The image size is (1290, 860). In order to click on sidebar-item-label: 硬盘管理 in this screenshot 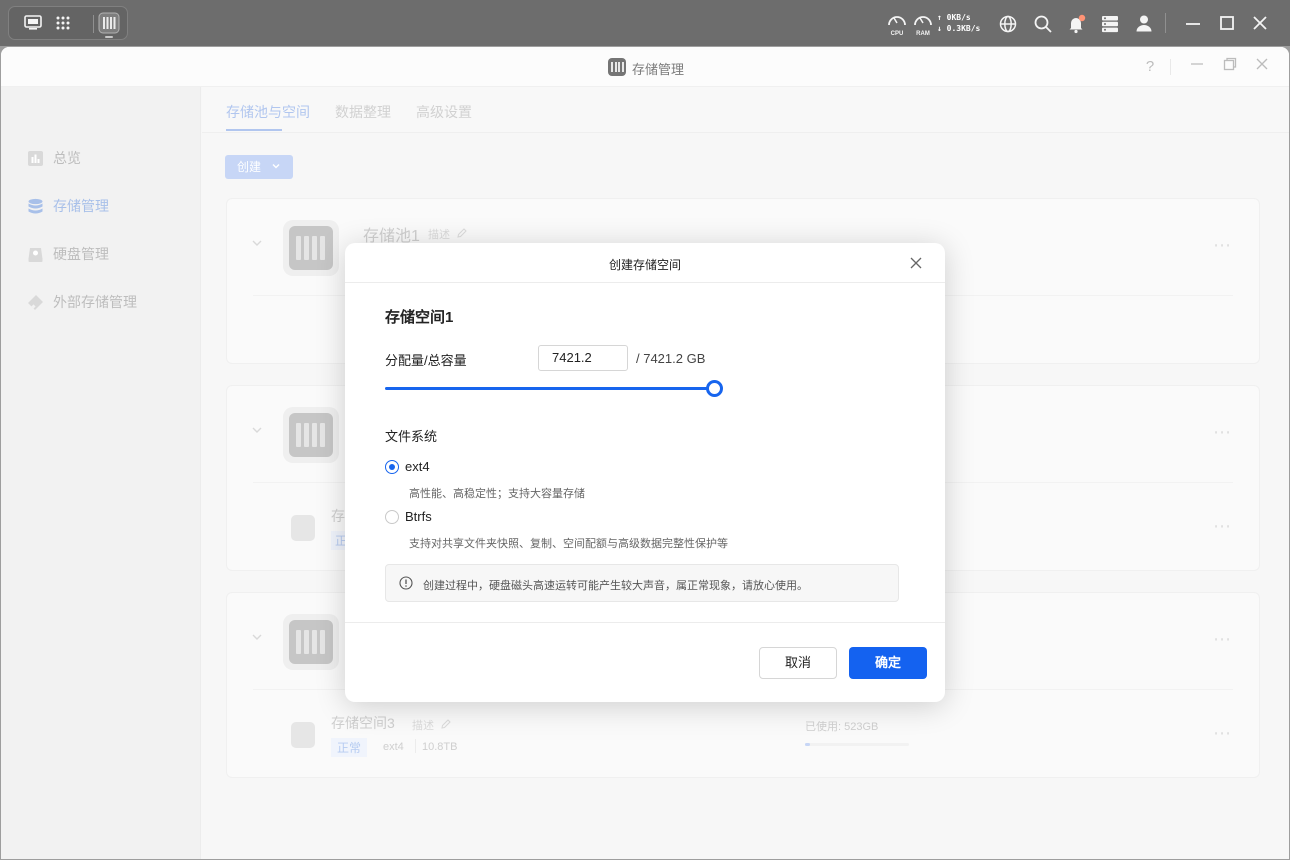, I will do `click(81, 254)`.